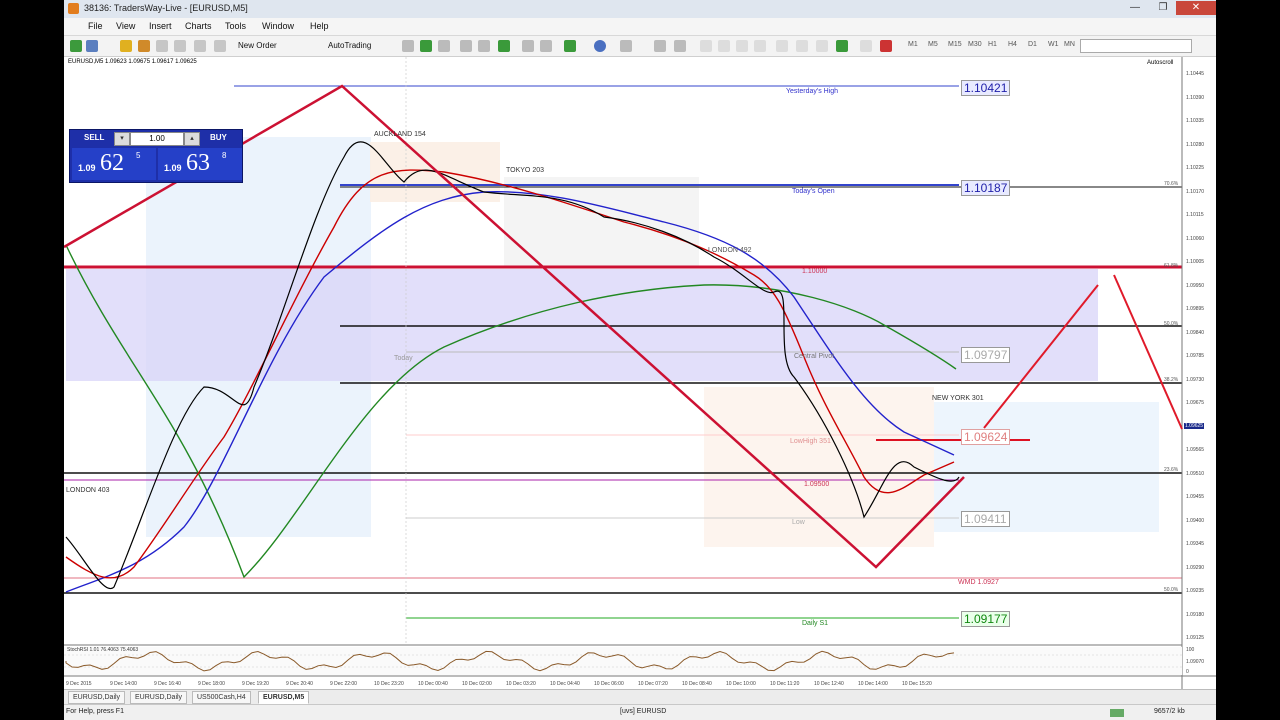 The width and height of the screenshot is (1280, 720). What do you see at coordinates (1196, 8) in the screenshot?
I see `close-button: ✕` at bounding box center [1196, 8].